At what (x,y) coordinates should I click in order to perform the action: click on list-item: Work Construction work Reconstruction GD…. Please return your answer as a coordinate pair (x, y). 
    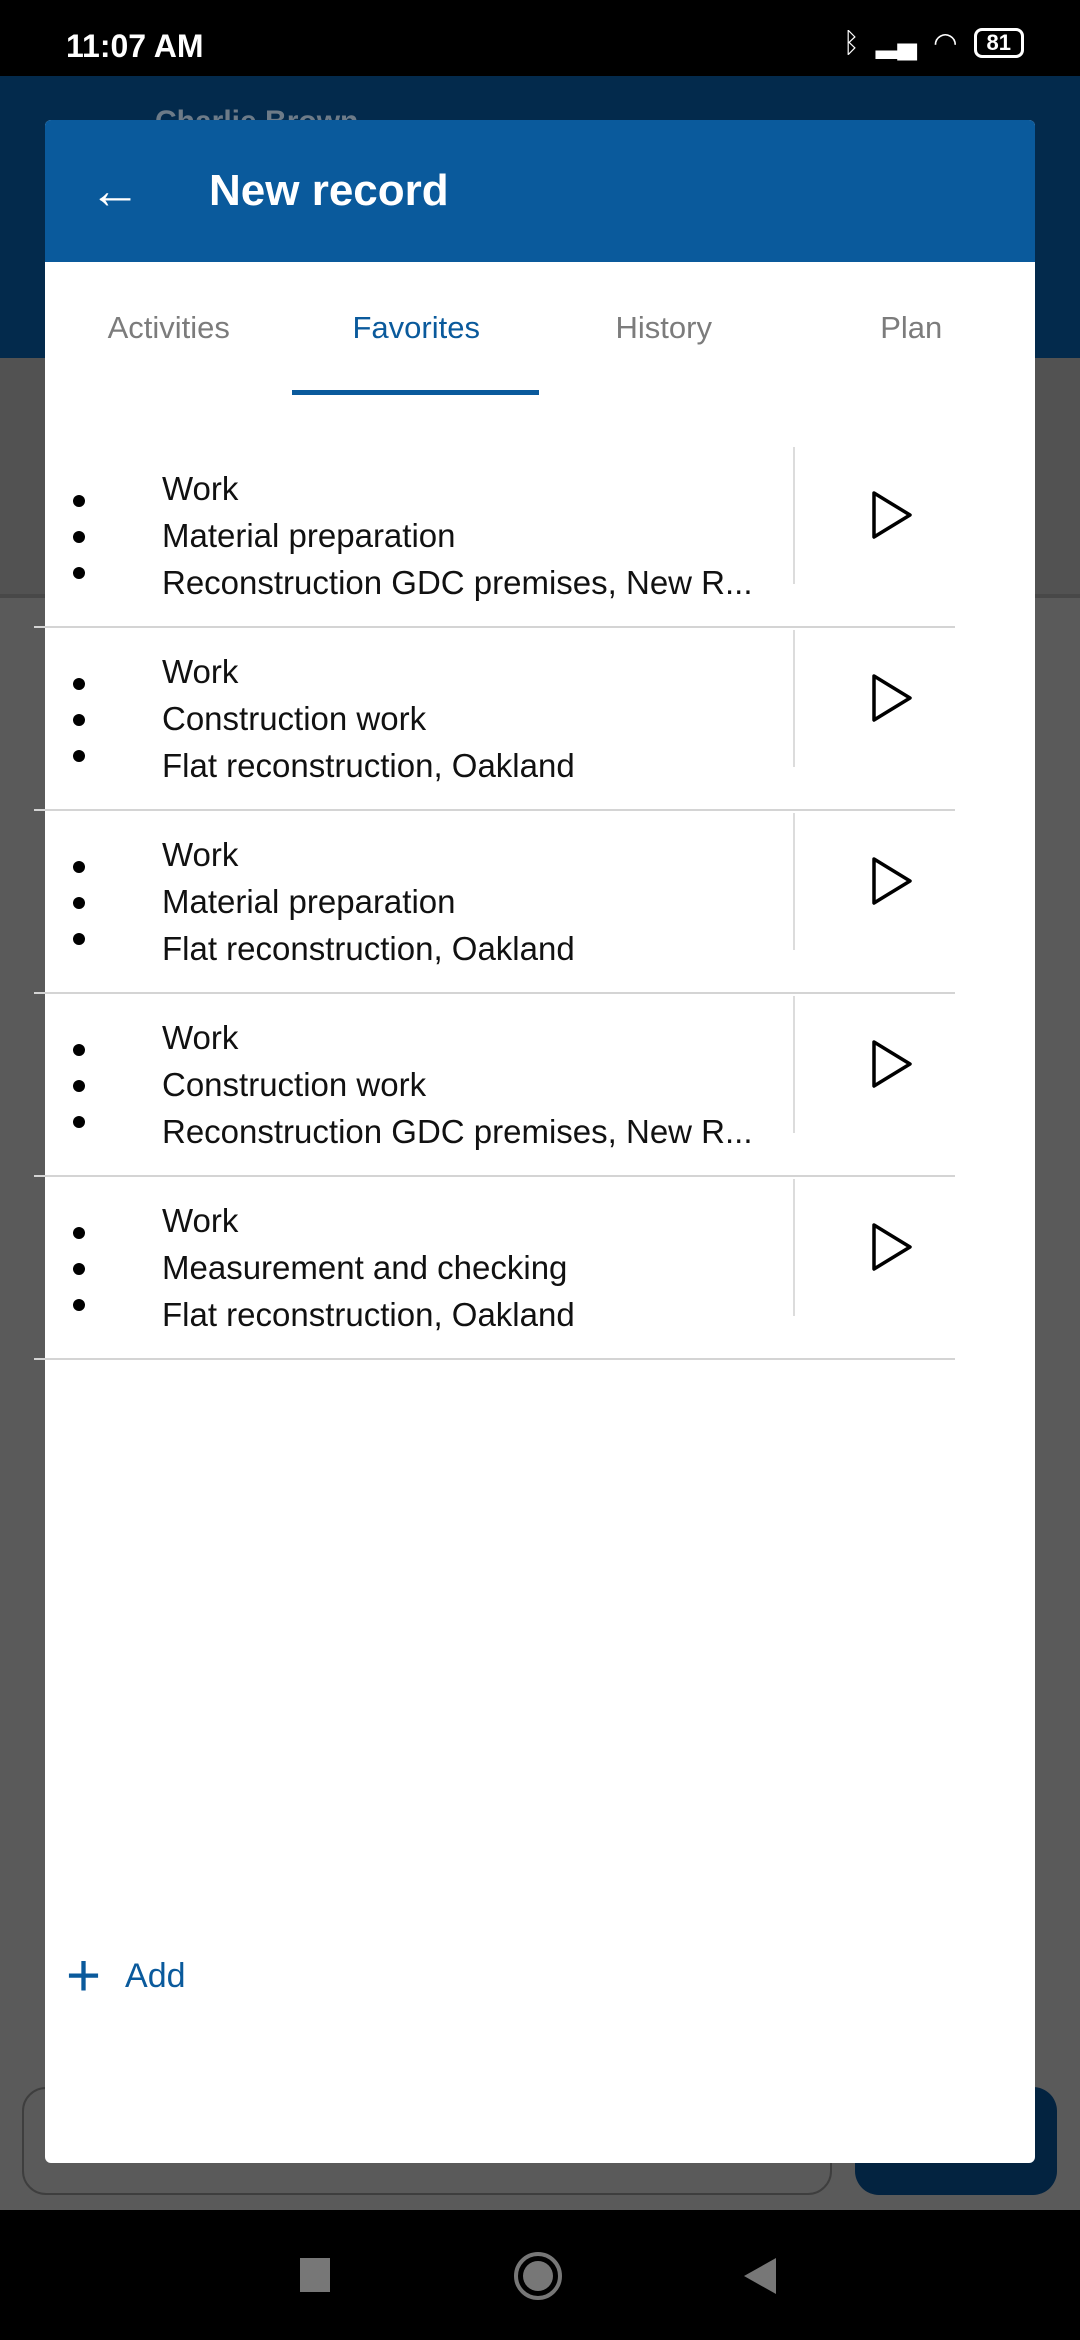
    Looking at the image, I should click on (494, 1085).